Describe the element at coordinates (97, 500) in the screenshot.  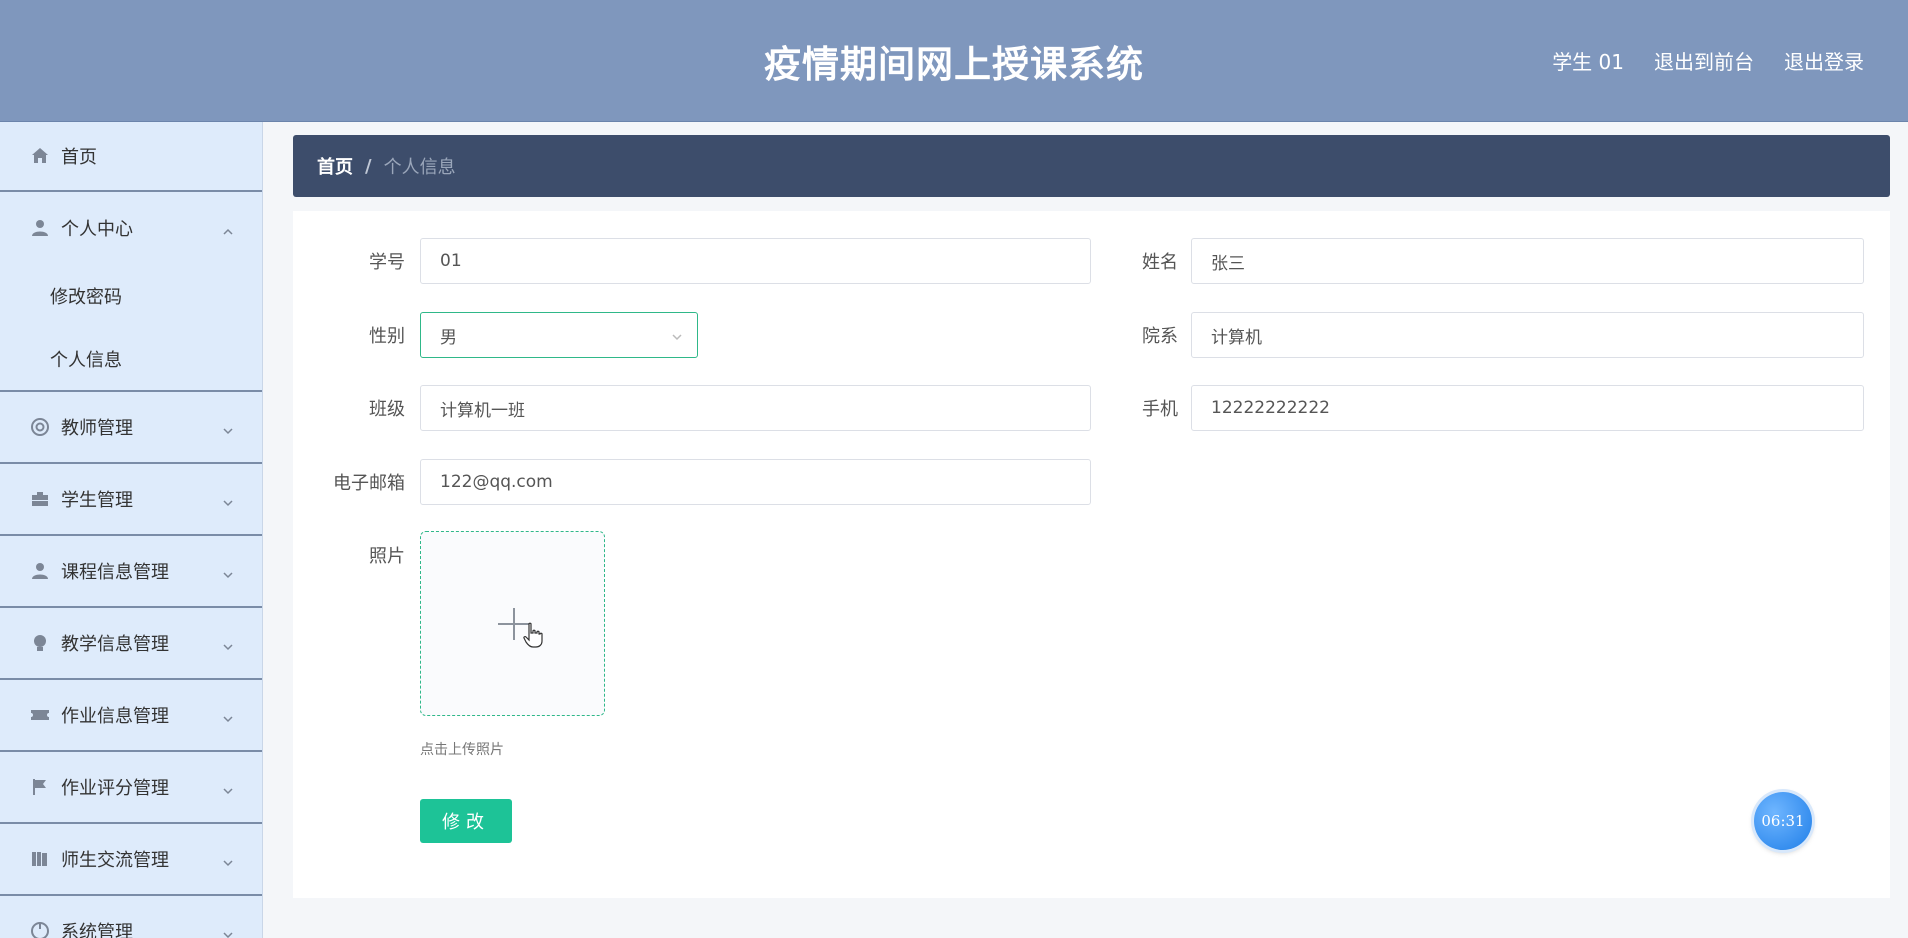
I see `sidebar-item-label: 学生管理` at that location.